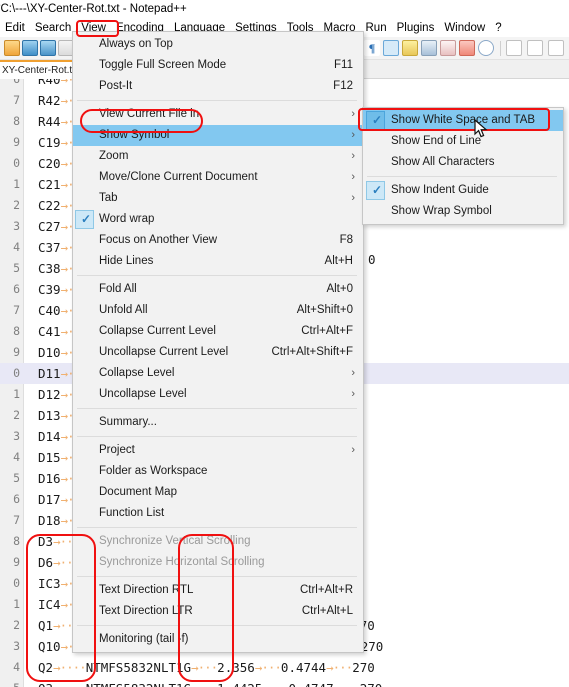  I want to click on line-number: 4, so click(16, 457).